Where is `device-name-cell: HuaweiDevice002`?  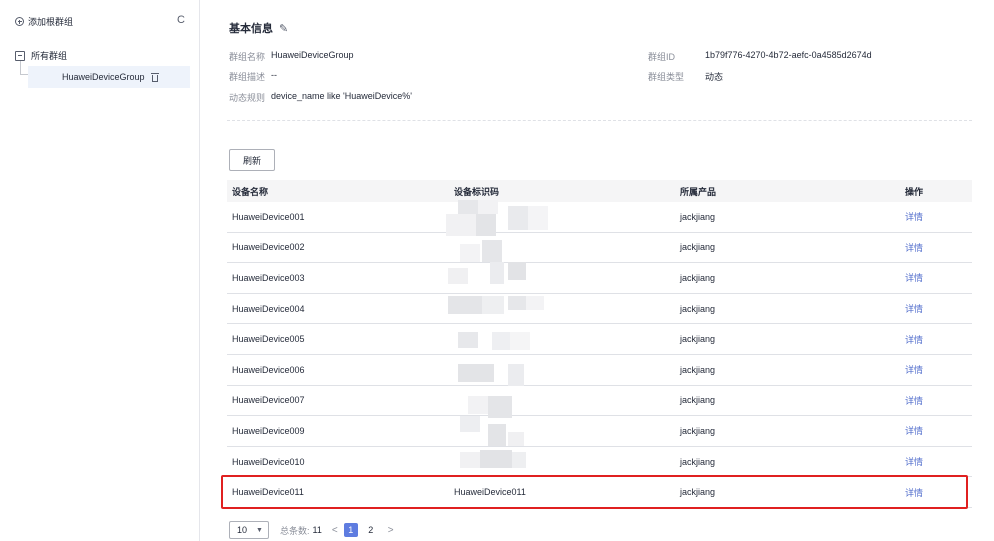 device-name-cell: HuaweiDevice002 is located at coordinates (268, 247).